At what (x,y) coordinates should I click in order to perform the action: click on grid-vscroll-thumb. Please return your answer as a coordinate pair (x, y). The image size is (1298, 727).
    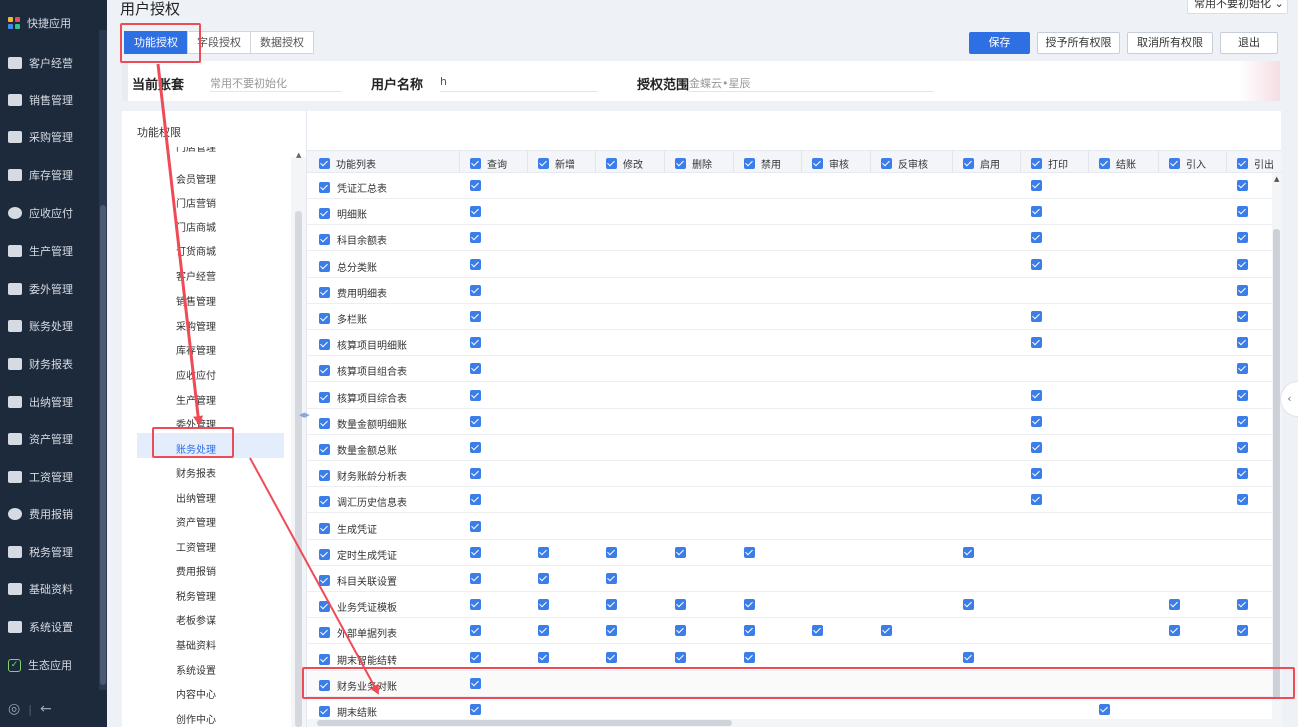
    Looking at the image, I should click on (1276, 464).